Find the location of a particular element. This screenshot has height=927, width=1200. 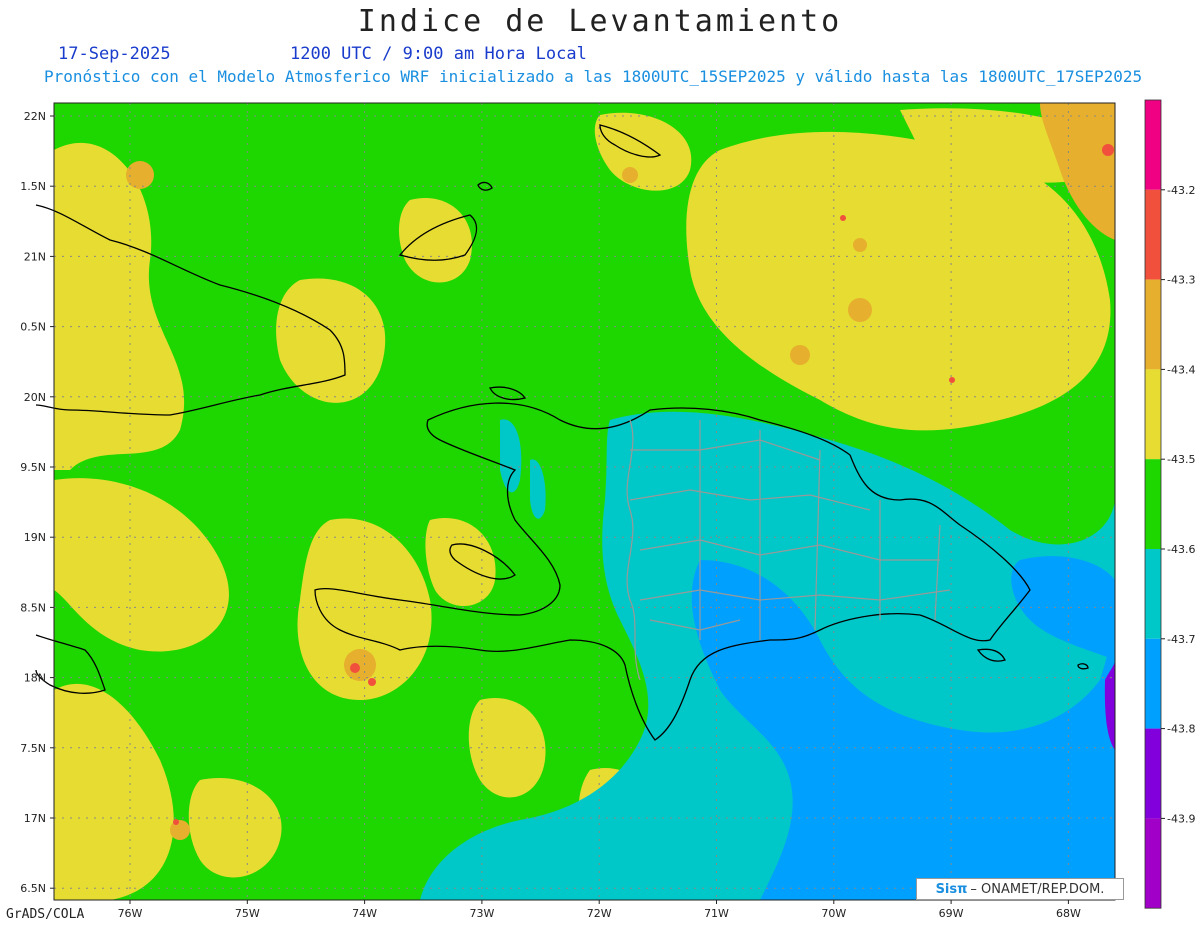

lon-label: 71W is located at coordinates (716, 913).